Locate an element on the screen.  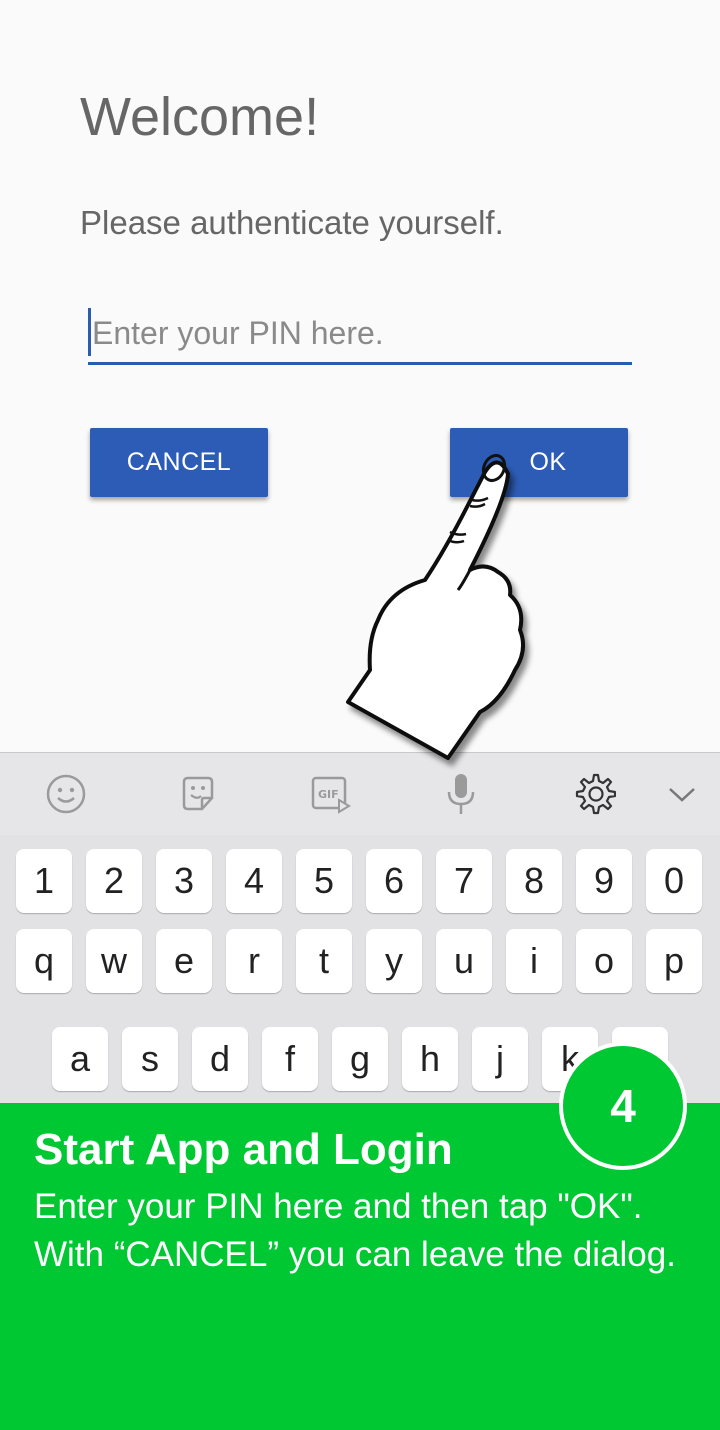
key-r: r is located at coordinates (254, 961).